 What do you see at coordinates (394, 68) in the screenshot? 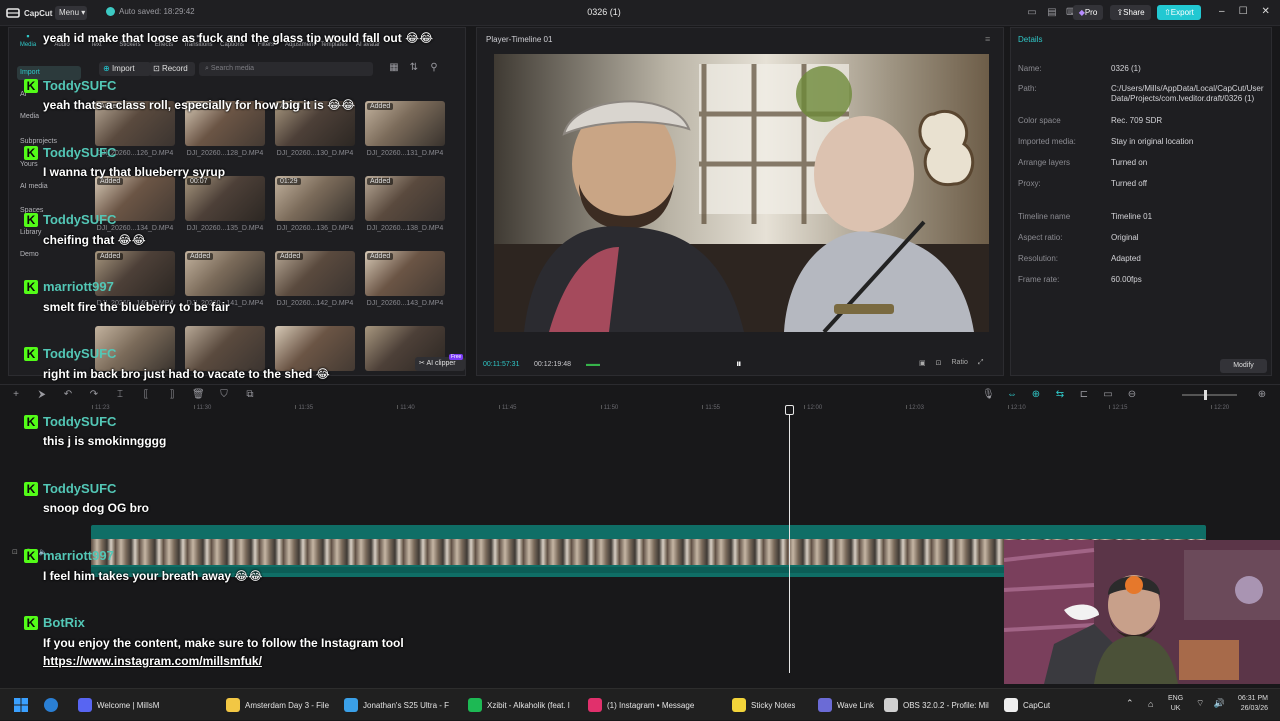
I see `grid-view-icon: ▦` at bounding box center [394, 68].